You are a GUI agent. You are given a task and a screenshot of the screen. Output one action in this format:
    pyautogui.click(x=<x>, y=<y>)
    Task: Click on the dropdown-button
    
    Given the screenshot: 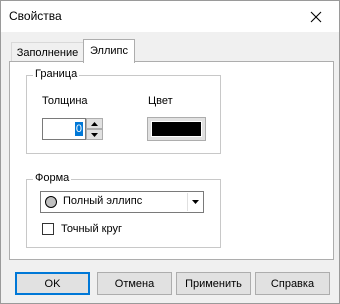 What is the action you would take?
    pyautogui.click(x=194, y=202)
    